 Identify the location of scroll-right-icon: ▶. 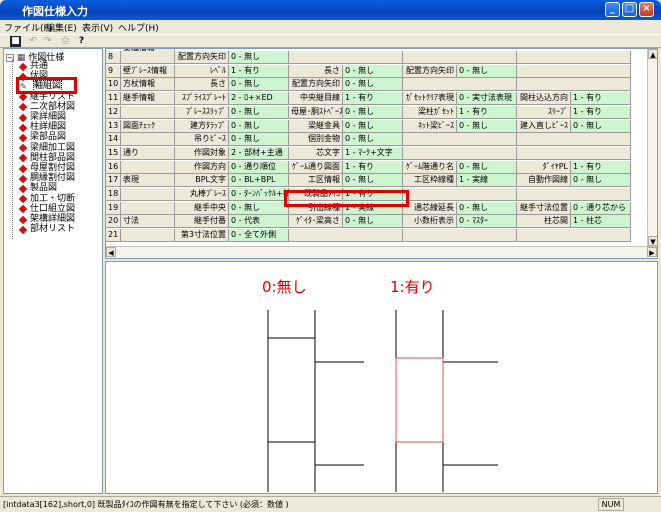
(652, 252).